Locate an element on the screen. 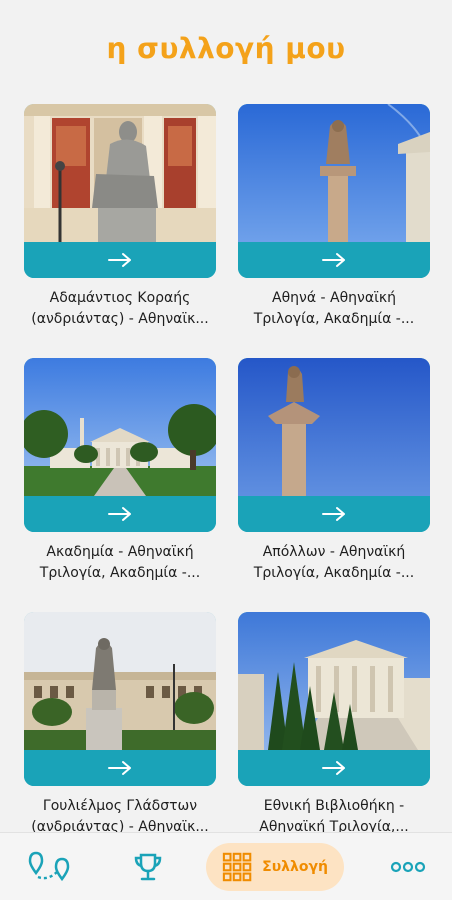  collection-card-apollo is located at coordinates (334, 445).